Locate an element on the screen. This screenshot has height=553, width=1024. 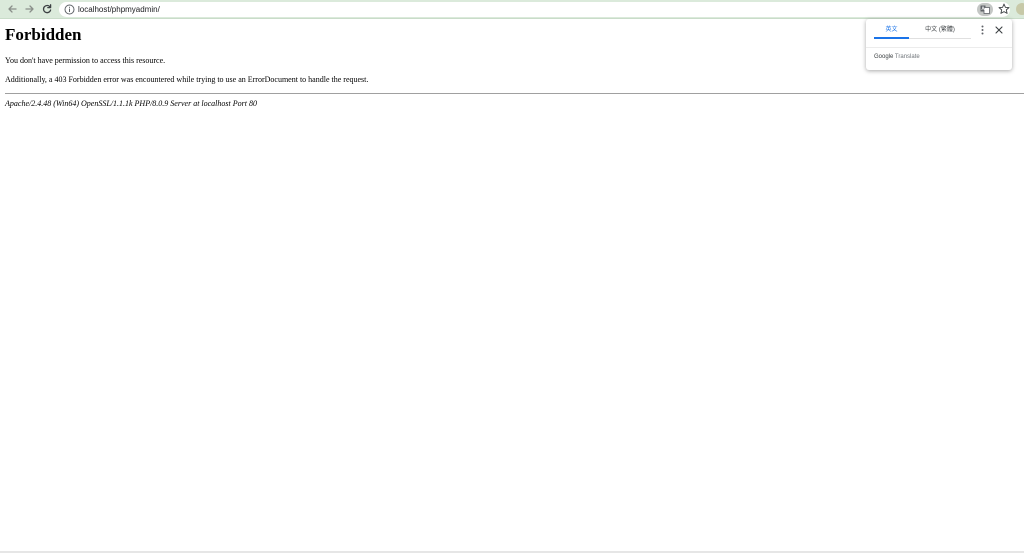
translate-options-button is located at coordinates (982, 30).